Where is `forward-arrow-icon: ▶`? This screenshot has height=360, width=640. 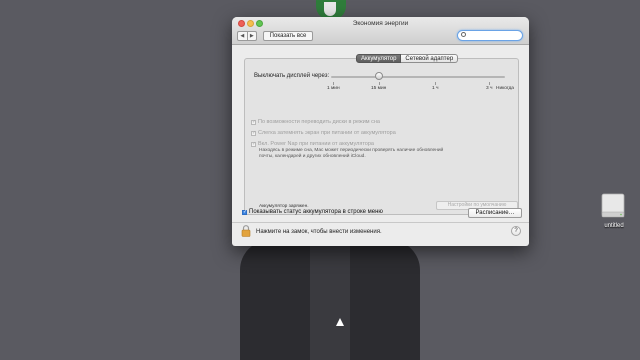 forward-arrow-icon: ▶ is located at coordinates (252, 36).